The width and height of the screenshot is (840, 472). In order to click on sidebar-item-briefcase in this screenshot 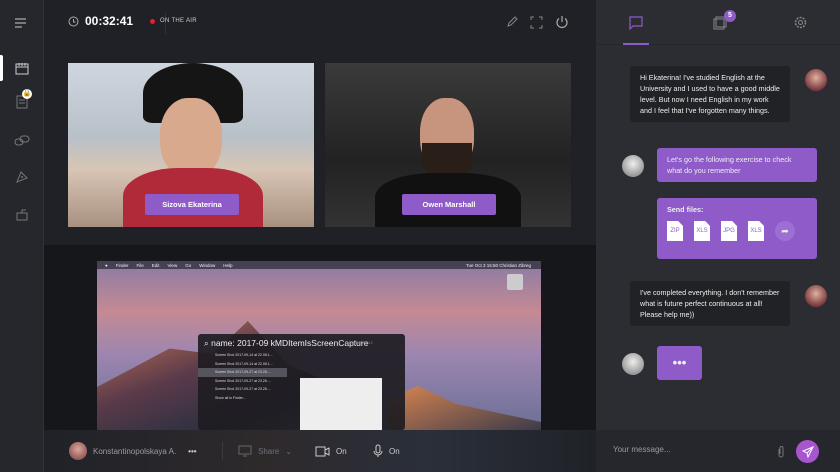, I will do `click(22, 215)`.